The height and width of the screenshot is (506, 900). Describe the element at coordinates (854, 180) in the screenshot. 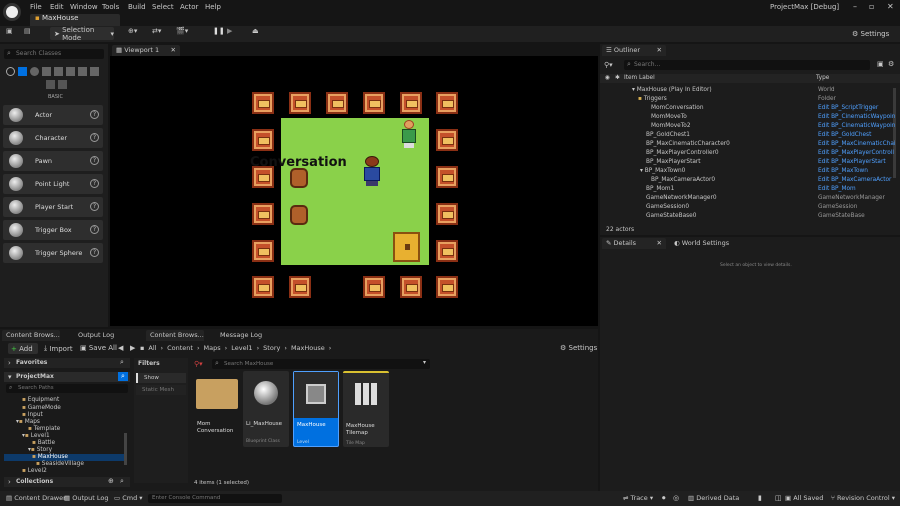

I see `edit-blueprint-link: Edit BP_MaxCameraActor` at that location.